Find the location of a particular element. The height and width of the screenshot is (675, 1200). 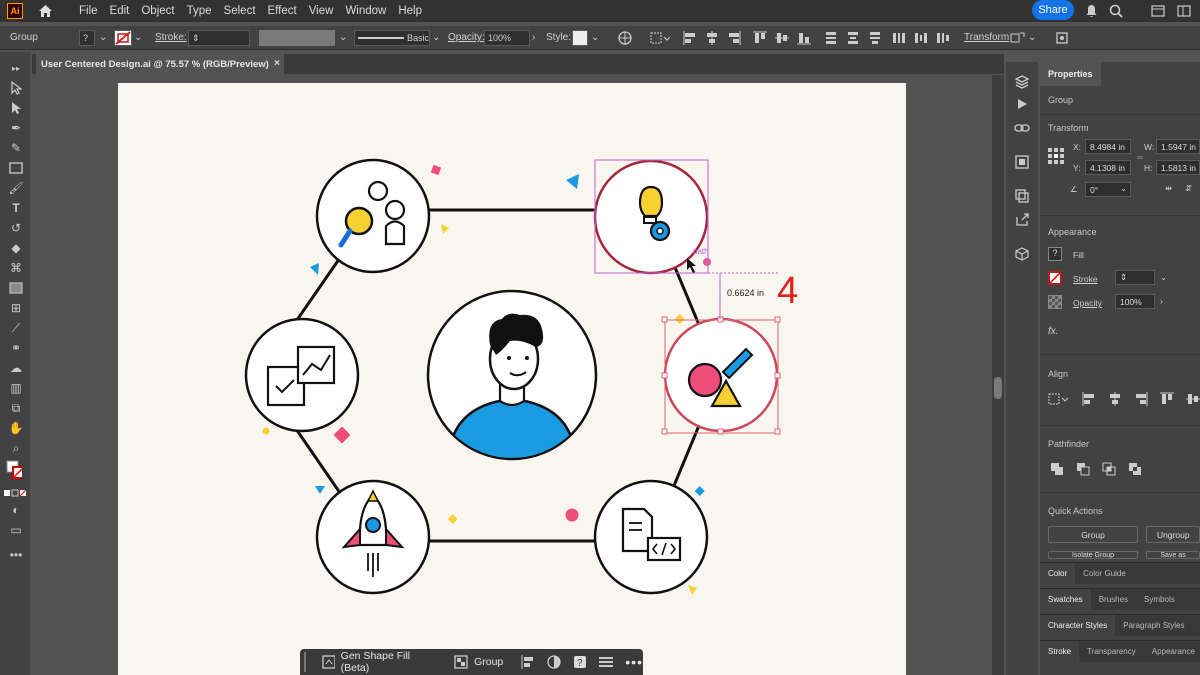

w-field: 1.5947 in is located at coordinates (1178, 146).